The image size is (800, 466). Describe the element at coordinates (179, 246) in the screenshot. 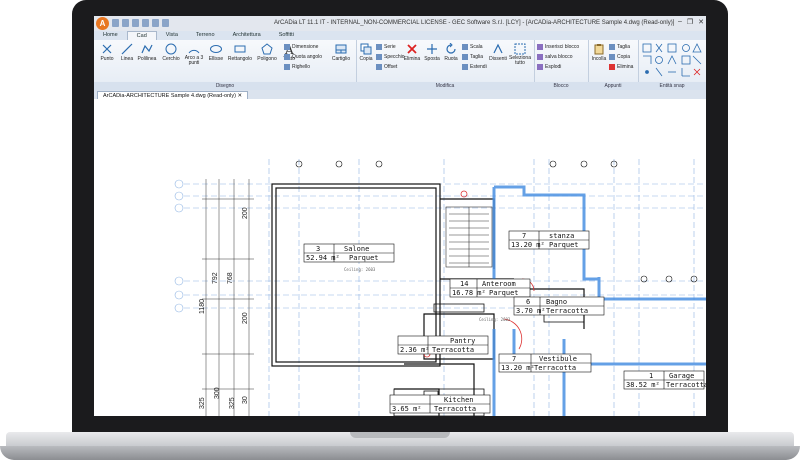

I see `grid-bubbles` at that location.